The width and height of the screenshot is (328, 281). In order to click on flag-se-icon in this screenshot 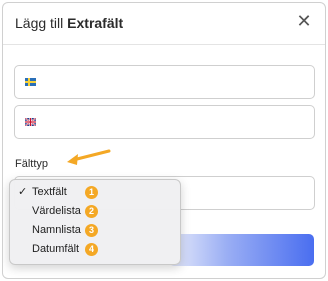, I will do `click(30, 82)`.